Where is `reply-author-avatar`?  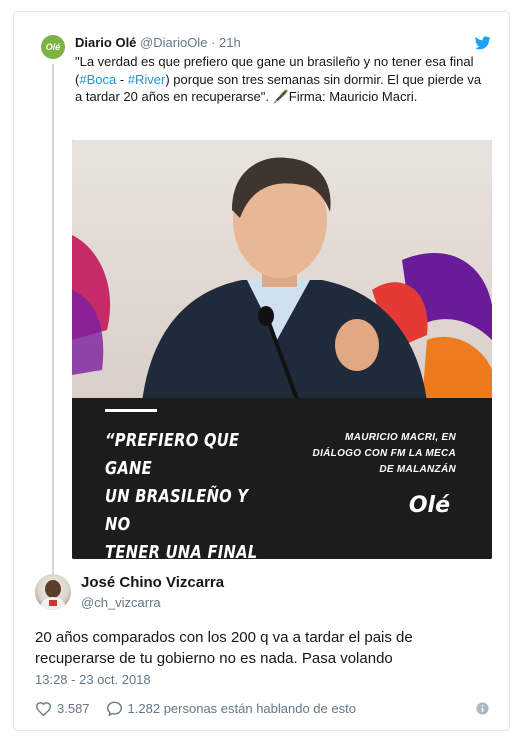 reply-author-avatar is located at coordinates (53, 592).